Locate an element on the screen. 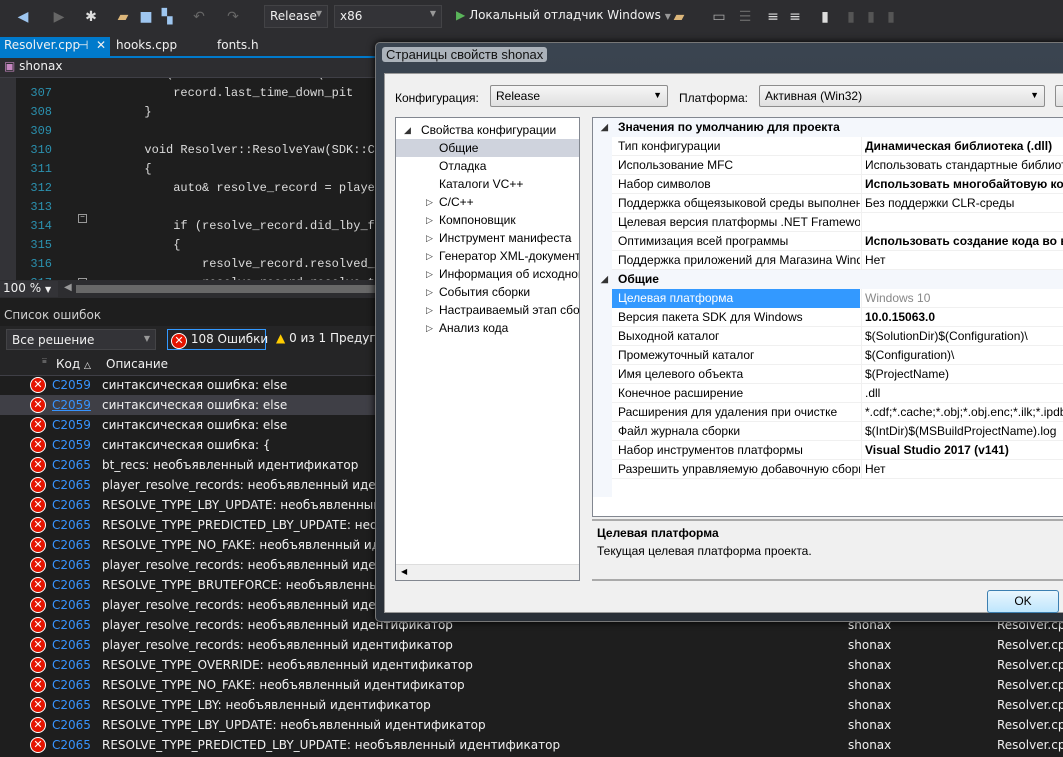  property-value: 10.0.15063.0 is located at coordinates (962, 317).